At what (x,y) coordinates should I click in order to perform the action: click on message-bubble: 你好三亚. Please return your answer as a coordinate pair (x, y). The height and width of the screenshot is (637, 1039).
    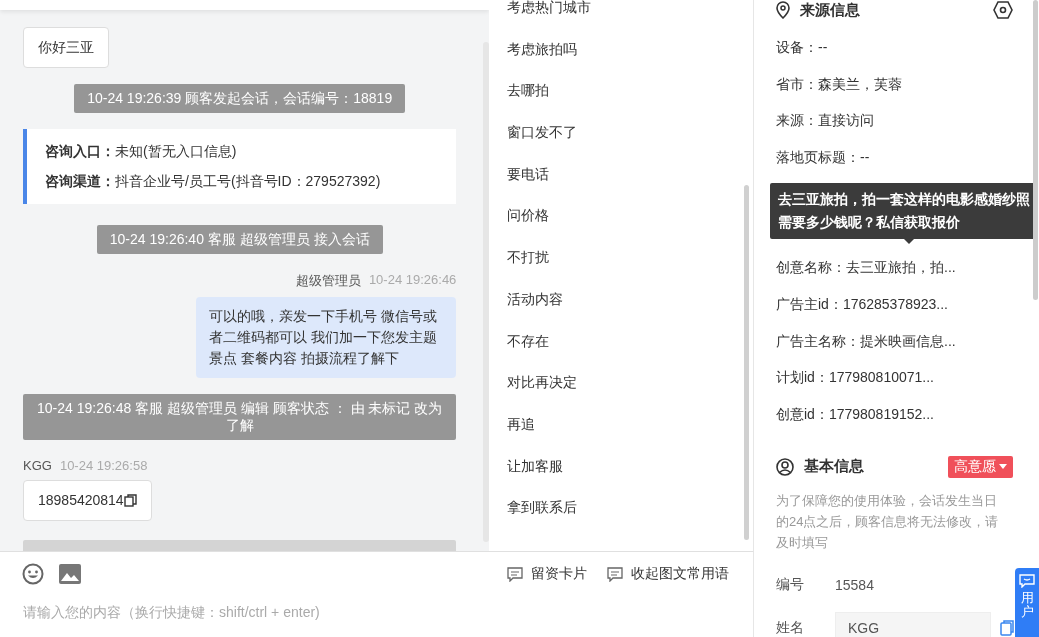
    Looking at the image, I should click on (66, 47).